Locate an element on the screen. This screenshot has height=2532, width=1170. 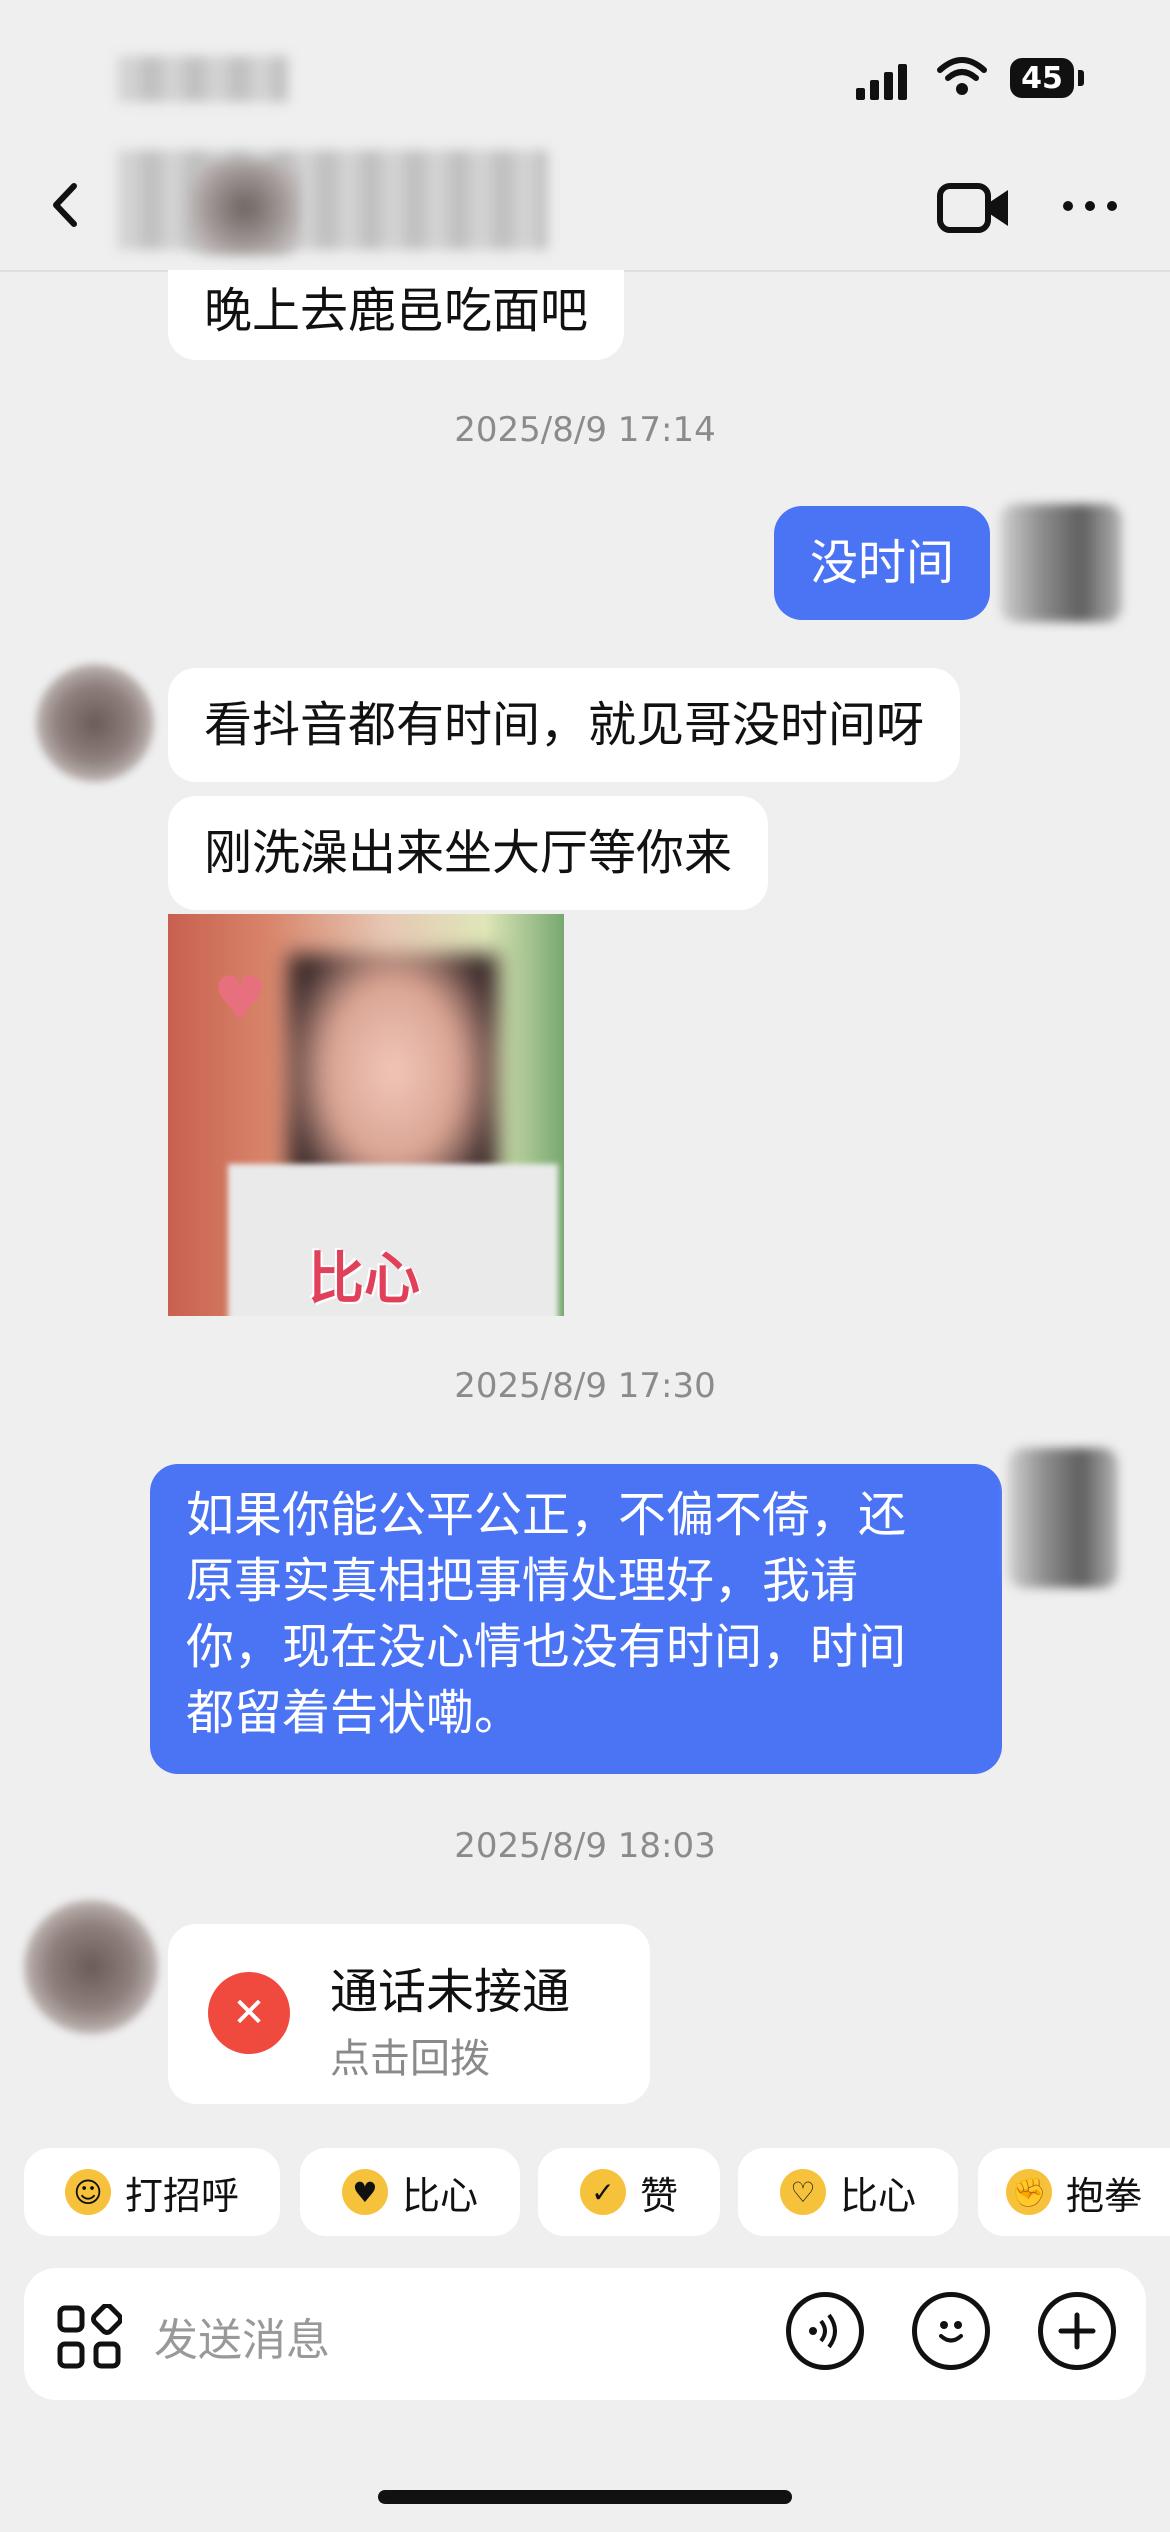
message-text: 刚洗澡出来坐大厅等你来 is located at coordinates (468, 853).